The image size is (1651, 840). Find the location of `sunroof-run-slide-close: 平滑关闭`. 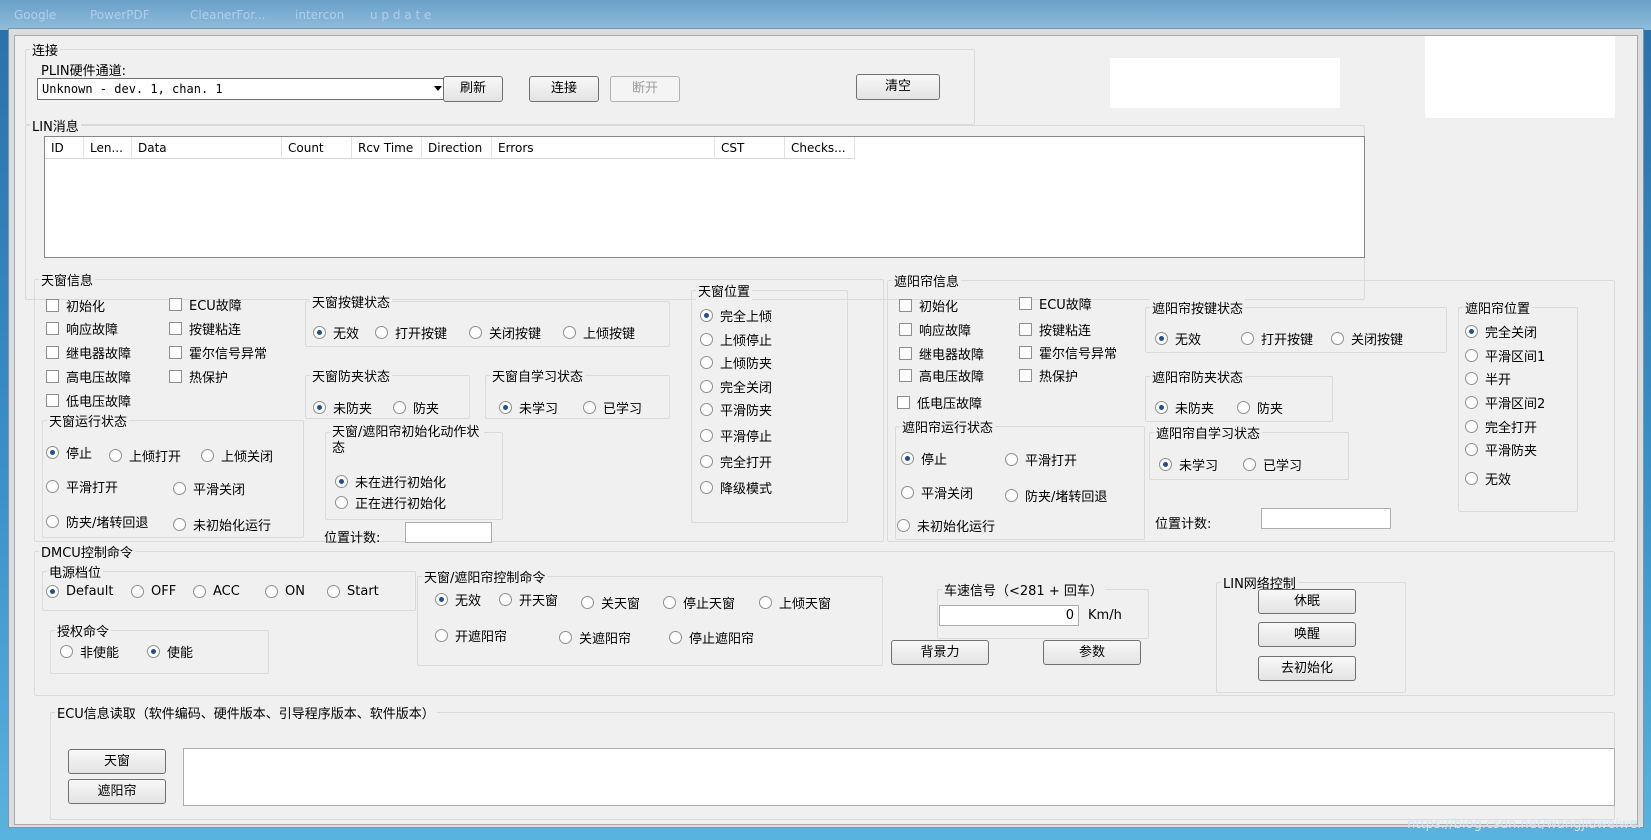

sunroof-run-slide-close: 平滑关闭 is located at coordinates (209, 488).